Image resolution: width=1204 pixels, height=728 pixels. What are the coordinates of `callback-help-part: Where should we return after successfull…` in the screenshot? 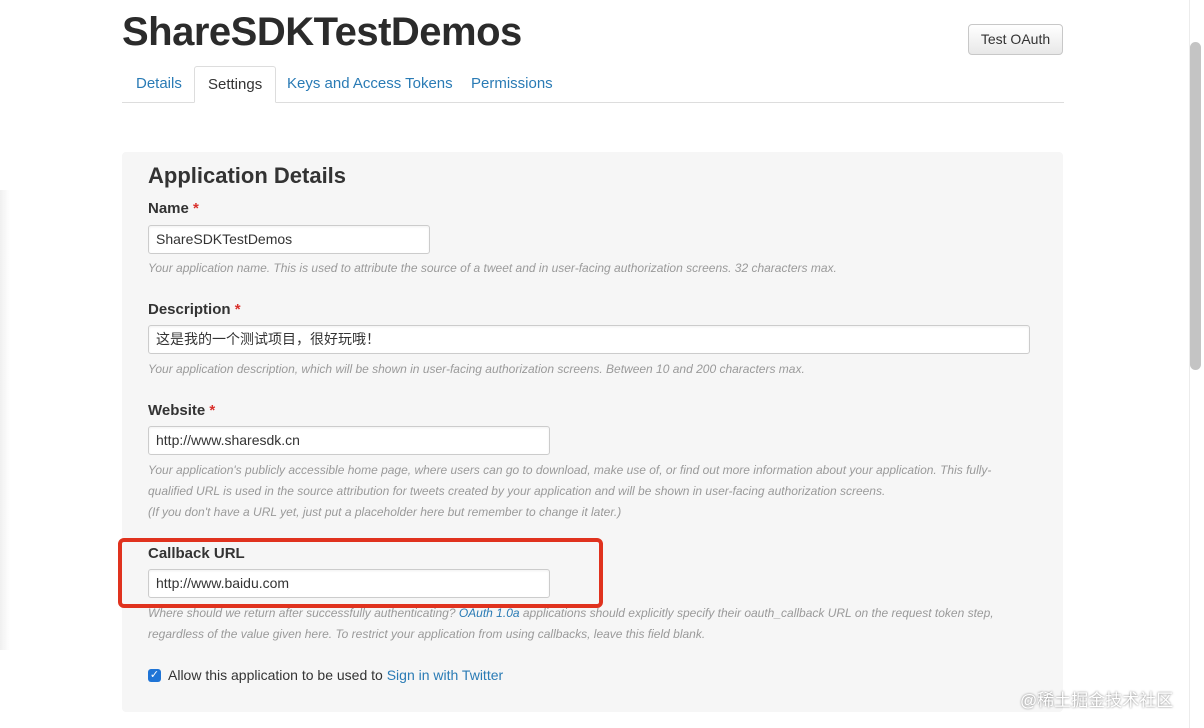 It's located at (303, 613).